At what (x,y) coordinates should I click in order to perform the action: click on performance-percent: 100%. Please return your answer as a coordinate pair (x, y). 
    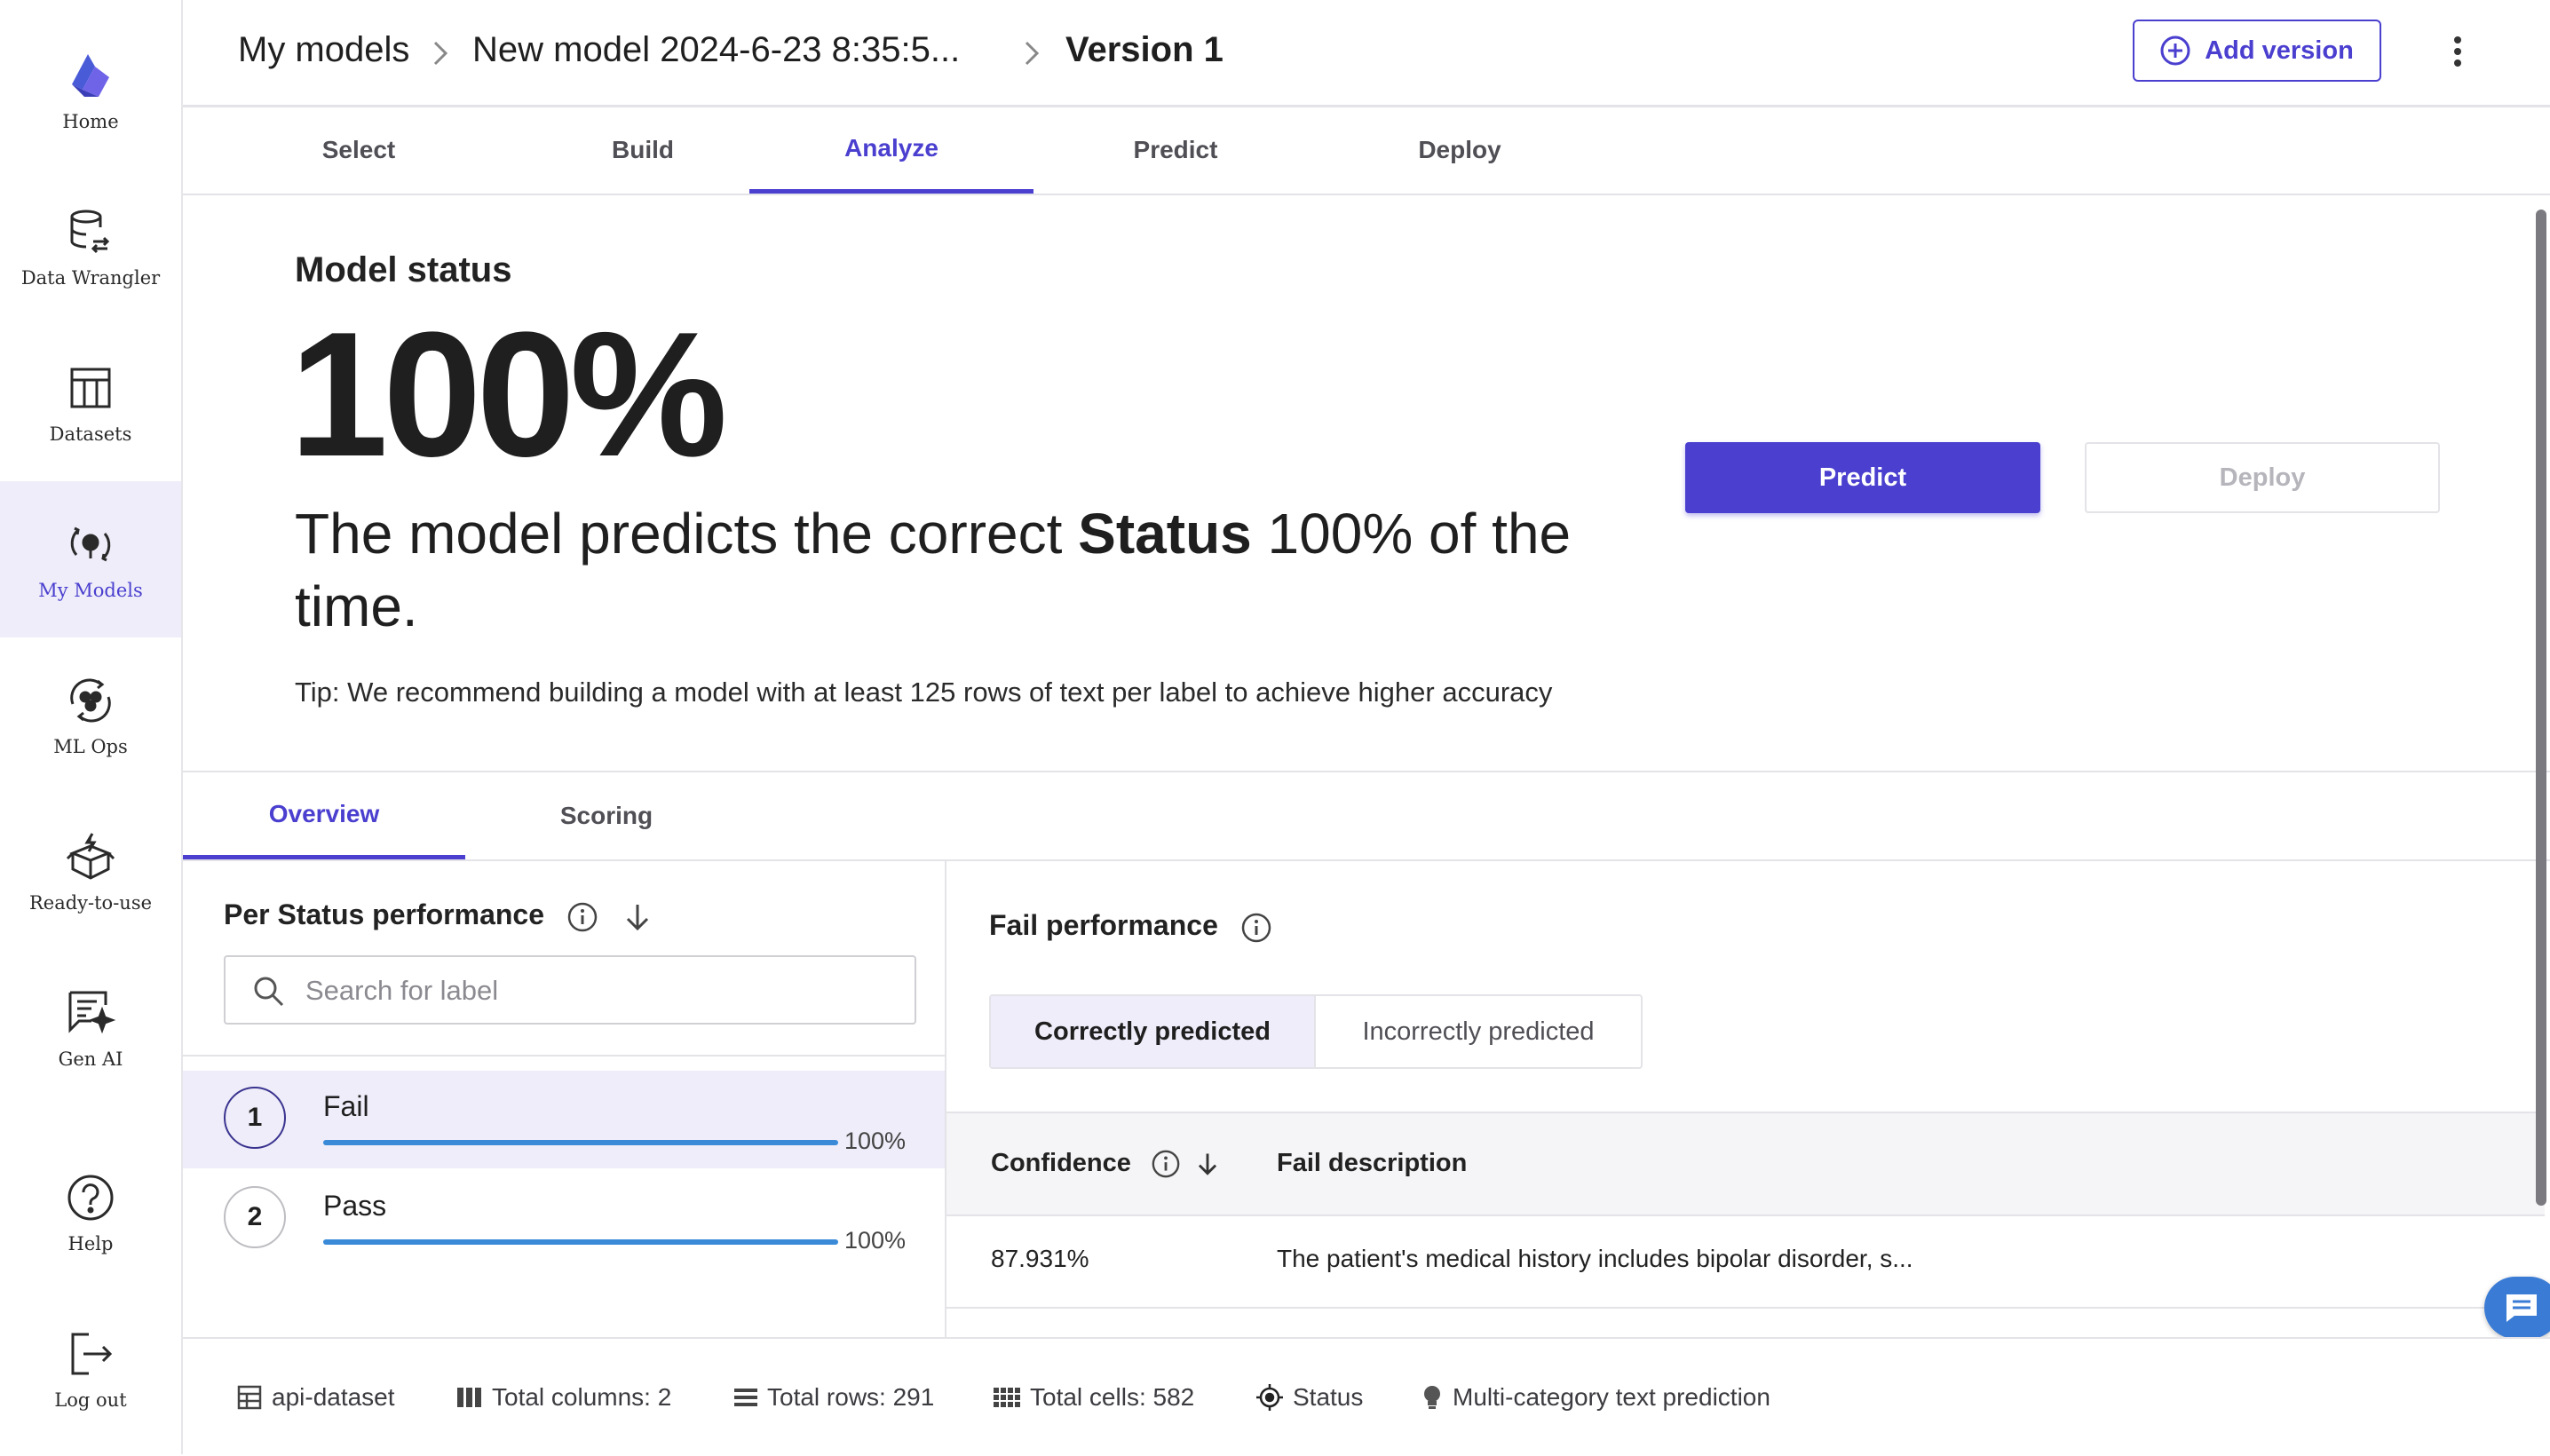
    Looking at the image, I should click on (875, 1240).